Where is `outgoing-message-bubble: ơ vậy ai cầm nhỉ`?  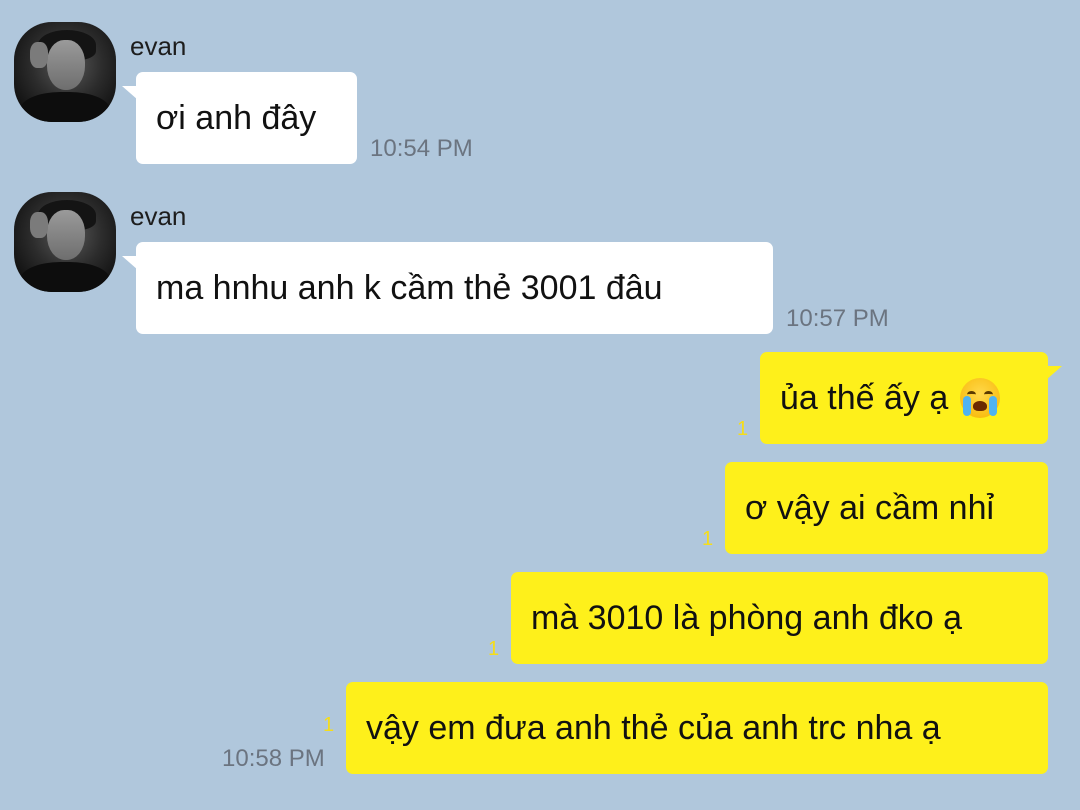
outgoing-message-bubble: ơ vậy ai cầm nhỉ is located at coordinates (886, 508).